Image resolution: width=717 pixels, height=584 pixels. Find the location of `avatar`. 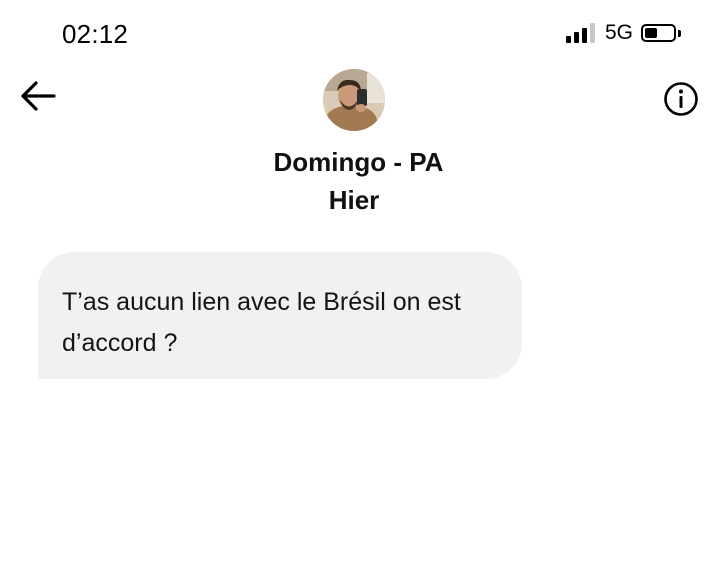

avatar is located at coordinates (354, 100).